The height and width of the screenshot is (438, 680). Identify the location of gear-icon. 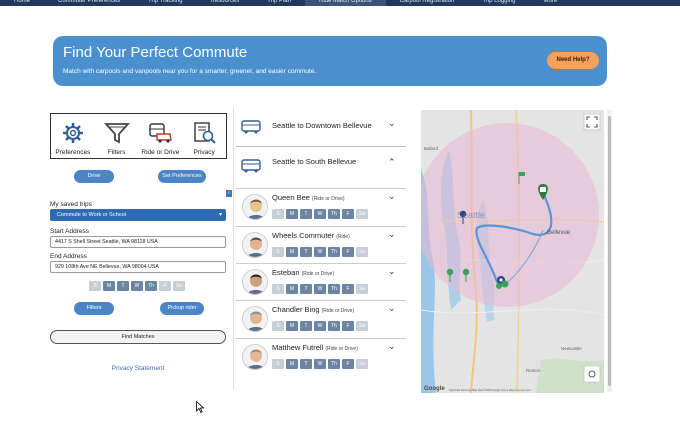
(72, 133).